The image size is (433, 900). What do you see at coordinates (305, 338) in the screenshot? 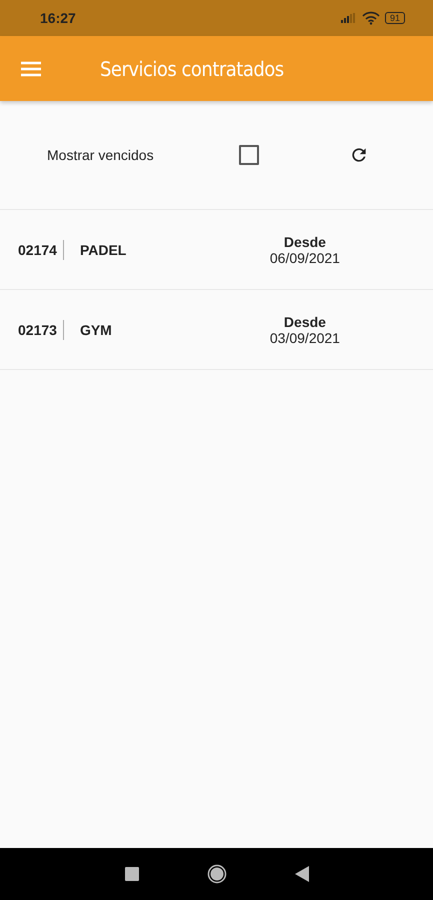
I see `since-date: 03/09/2021` at bounding box center [305, 338].